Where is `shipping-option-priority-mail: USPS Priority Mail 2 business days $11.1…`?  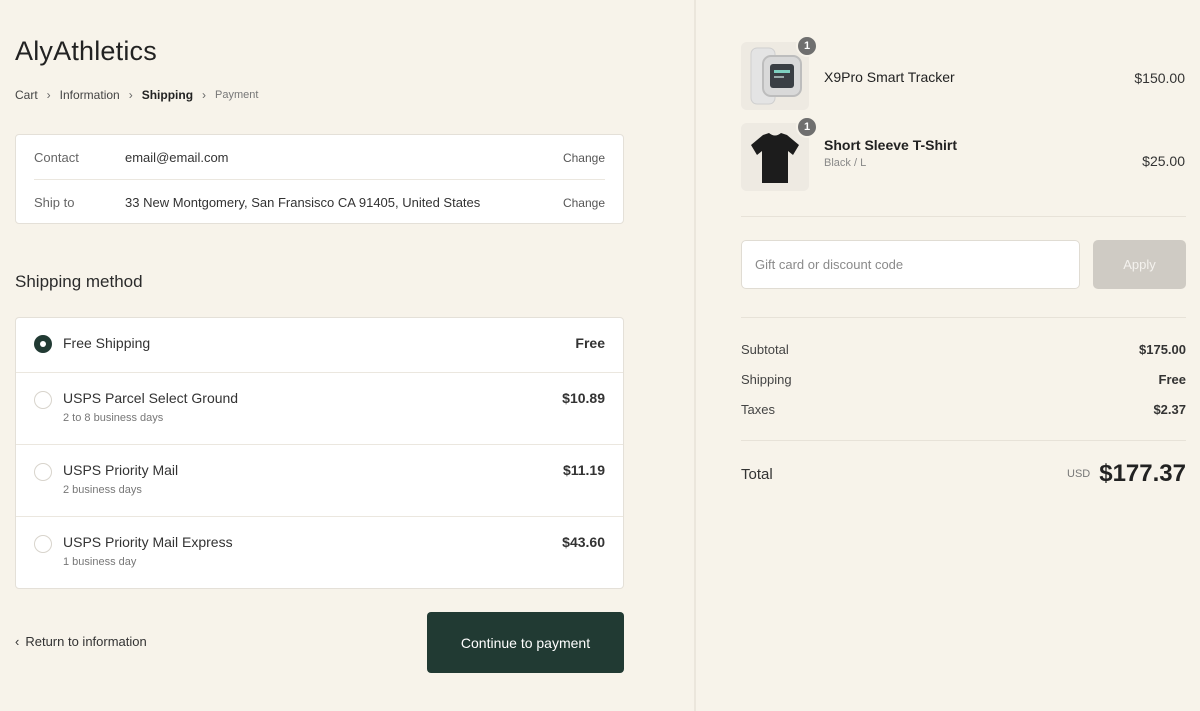 shipping-option-priority-mail: USPS Priority Mail 2 business days $11.1… is located at coordinates (319, 480).